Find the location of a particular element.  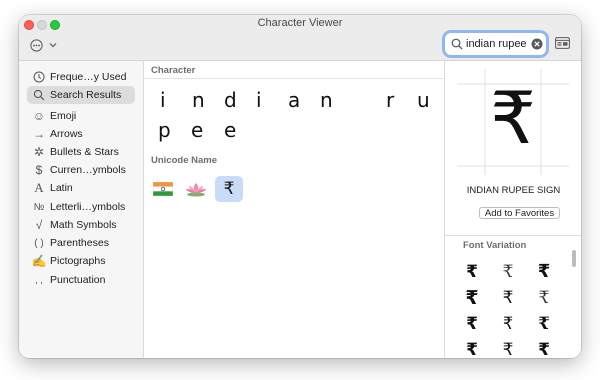

clock-icon is located at coordinates (39, 77).